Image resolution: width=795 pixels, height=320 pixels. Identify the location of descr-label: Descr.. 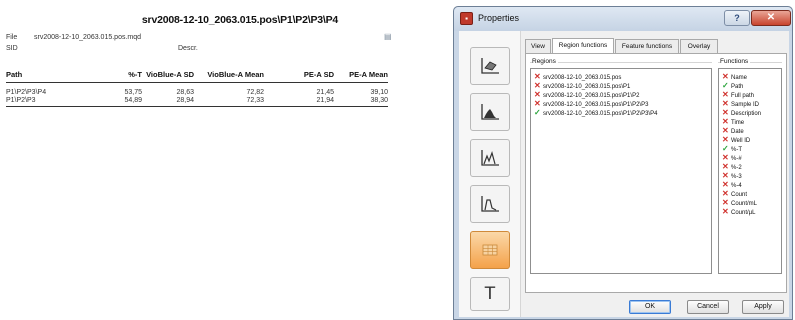
(188, 48).